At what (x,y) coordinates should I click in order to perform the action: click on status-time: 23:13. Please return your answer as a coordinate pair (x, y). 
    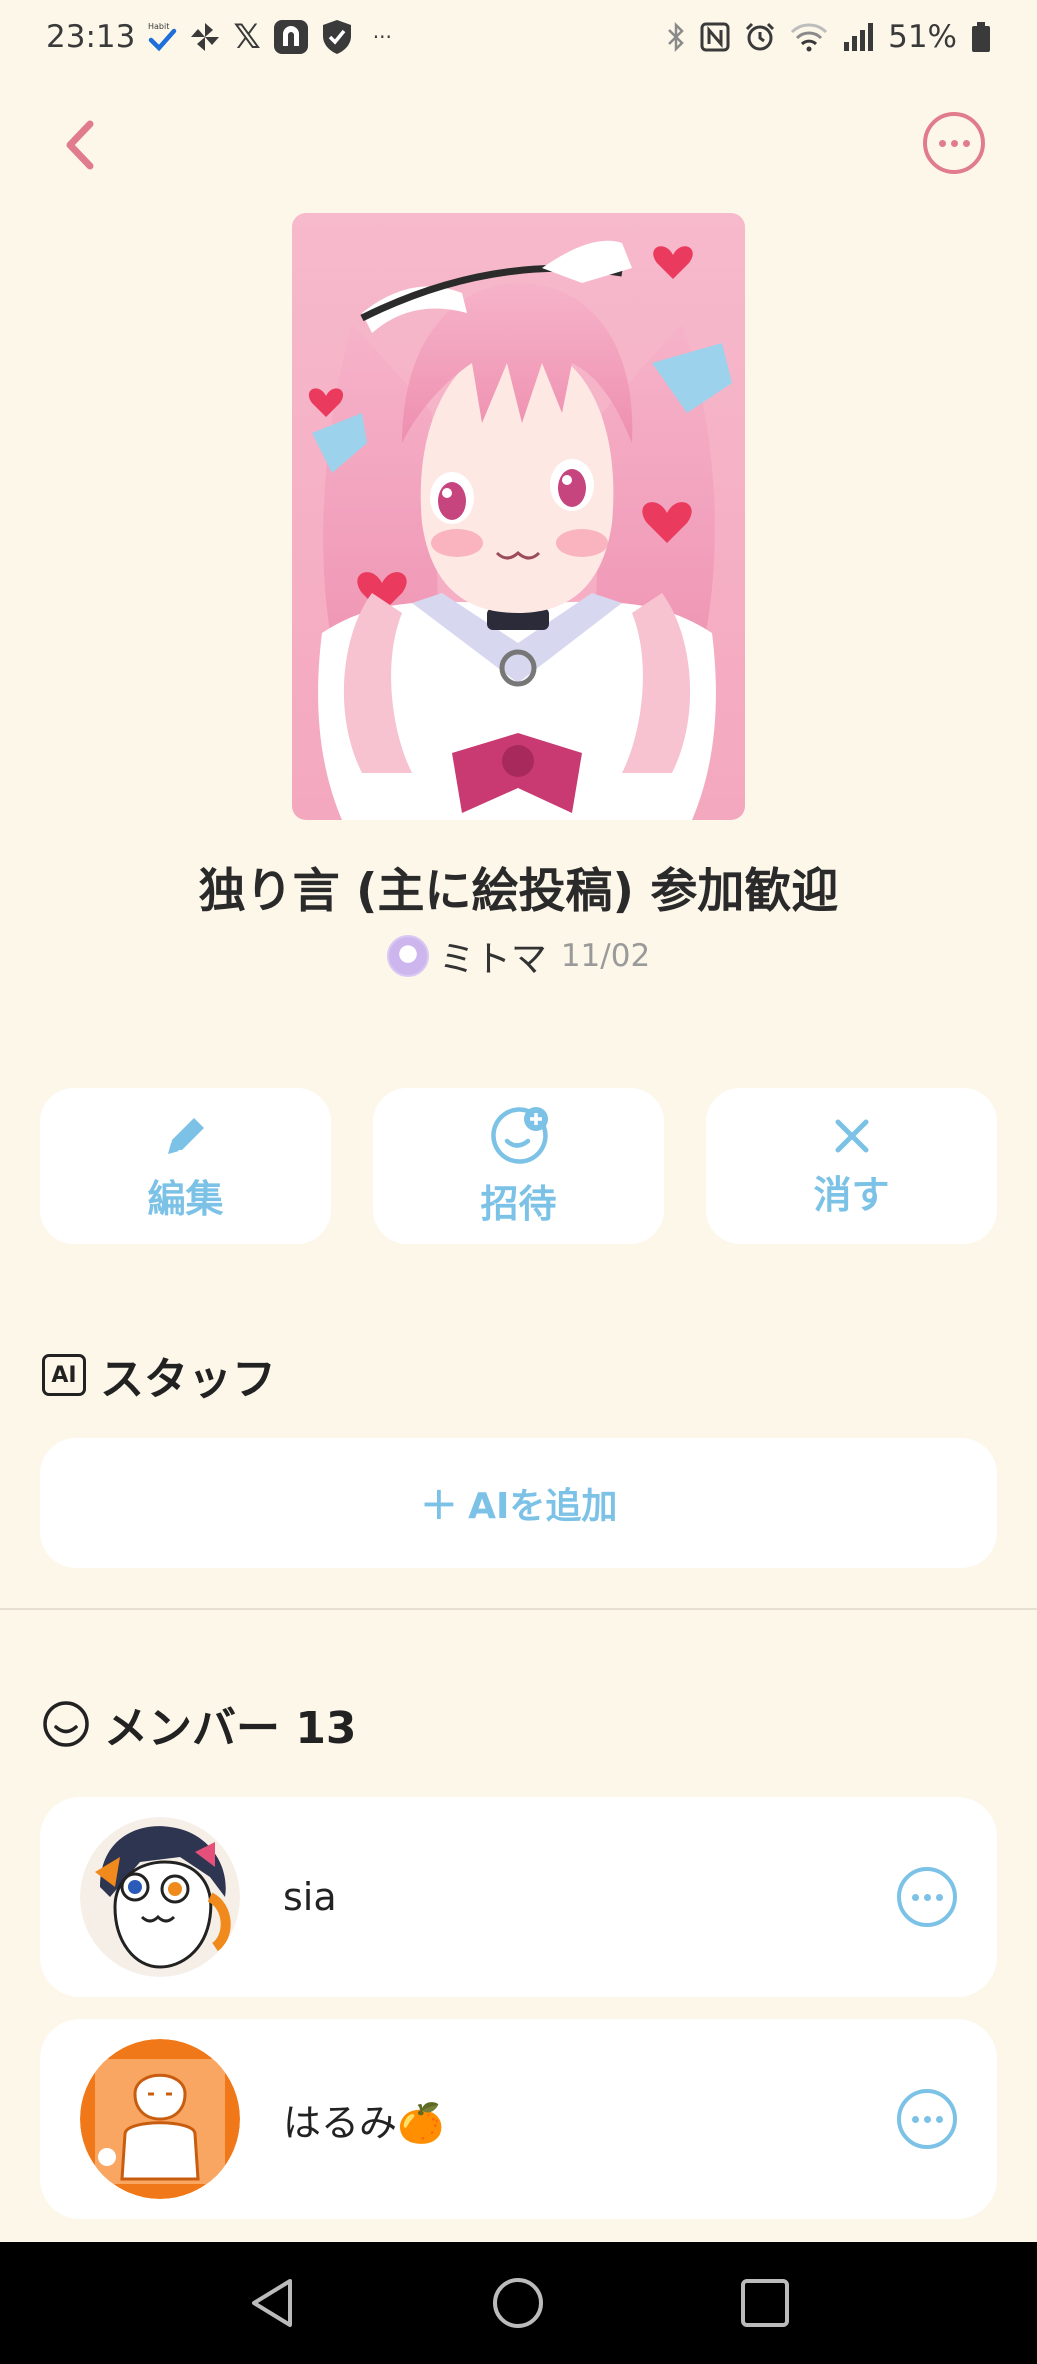
    Looking at the image, I should click on (91, 37).